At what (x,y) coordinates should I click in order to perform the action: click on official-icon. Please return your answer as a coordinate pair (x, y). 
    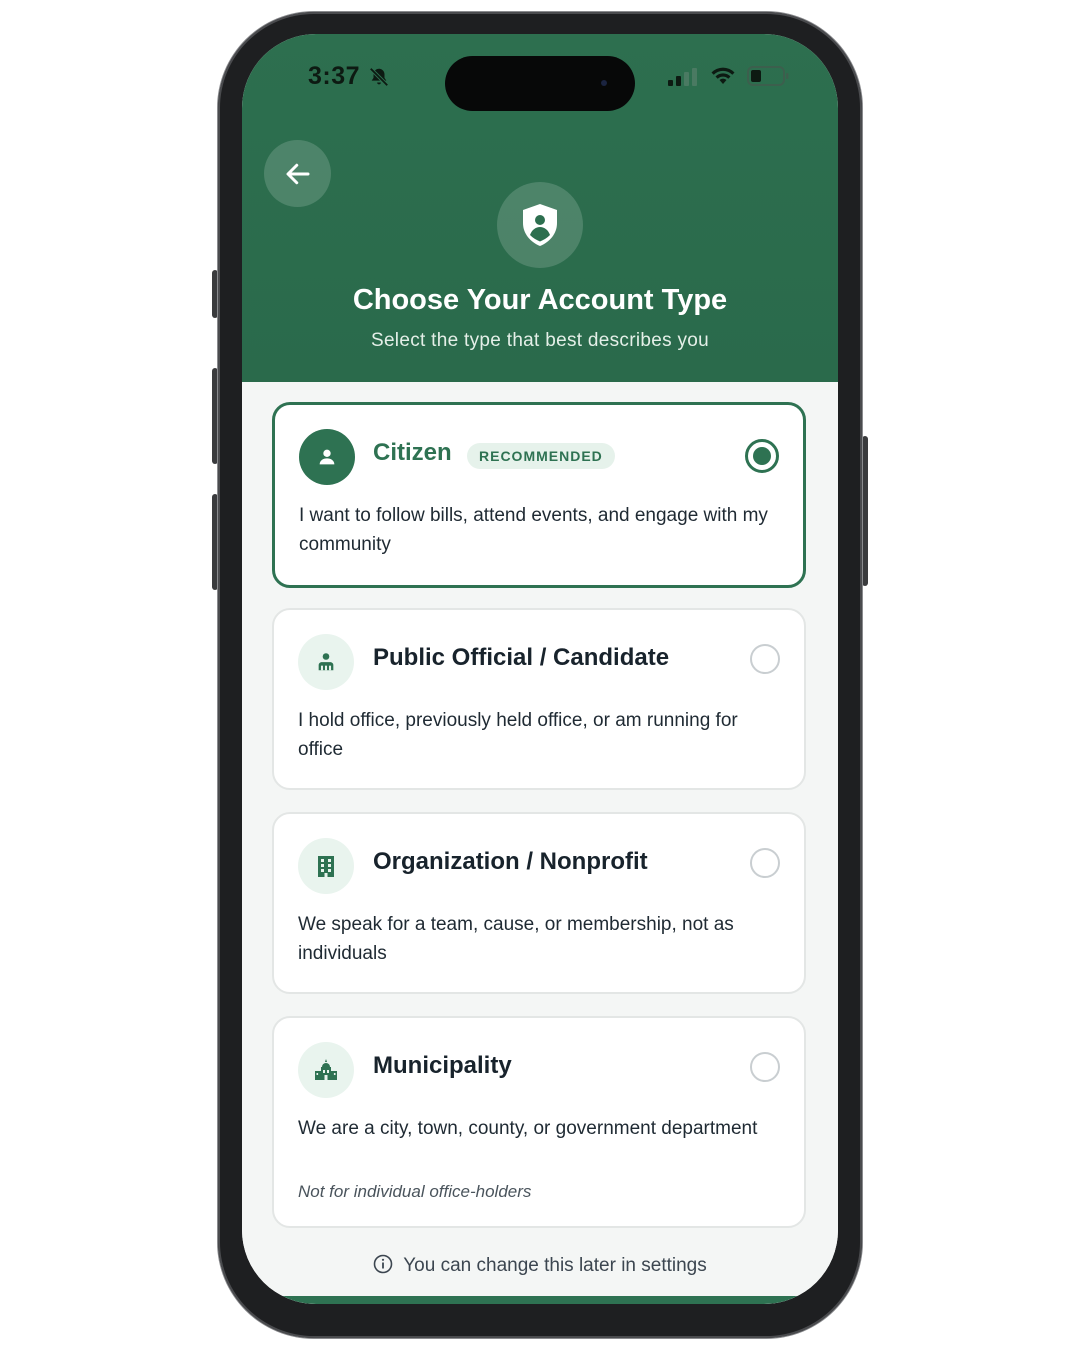
    Looking at the image, I should click on (326, 662).